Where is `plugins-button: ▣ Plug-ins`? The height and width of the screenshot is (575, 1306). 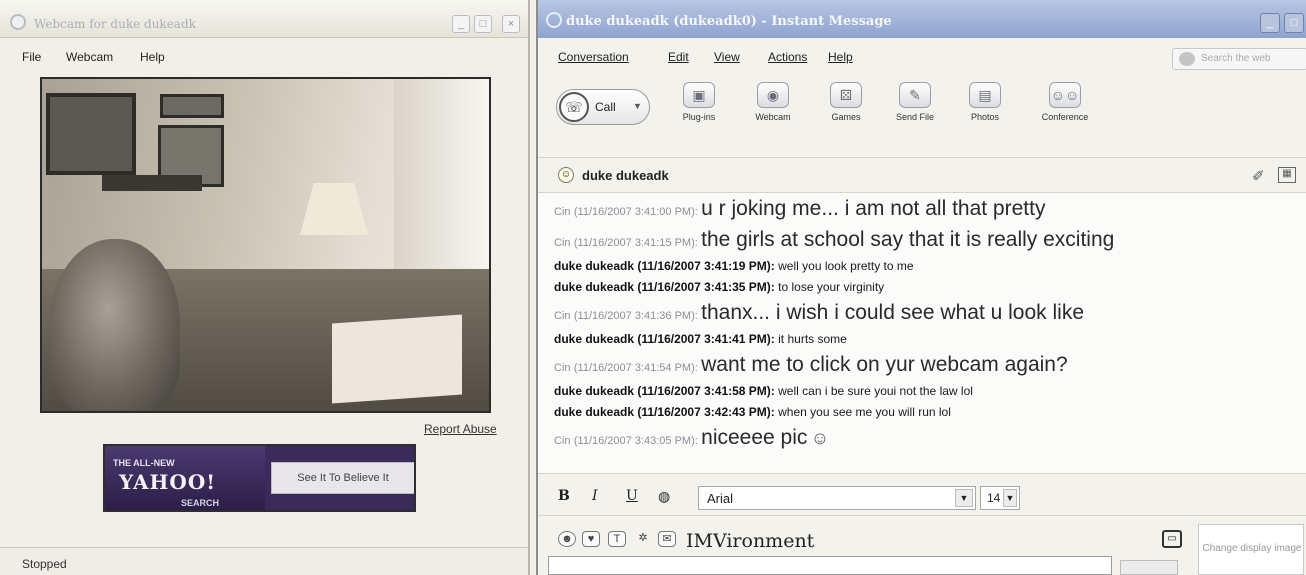 plugins-button: ▣ Plug-ins is located at coordinates (699, 102).